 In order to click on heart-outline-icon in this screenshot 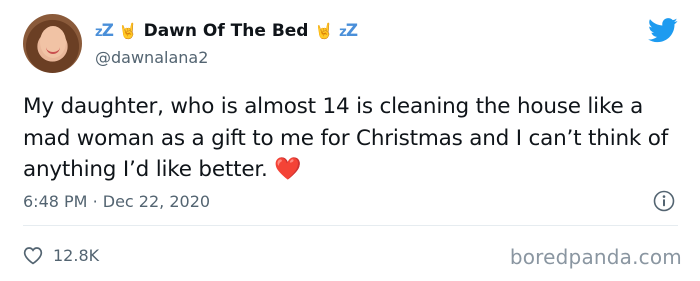, I will do `click(33, 255)`.